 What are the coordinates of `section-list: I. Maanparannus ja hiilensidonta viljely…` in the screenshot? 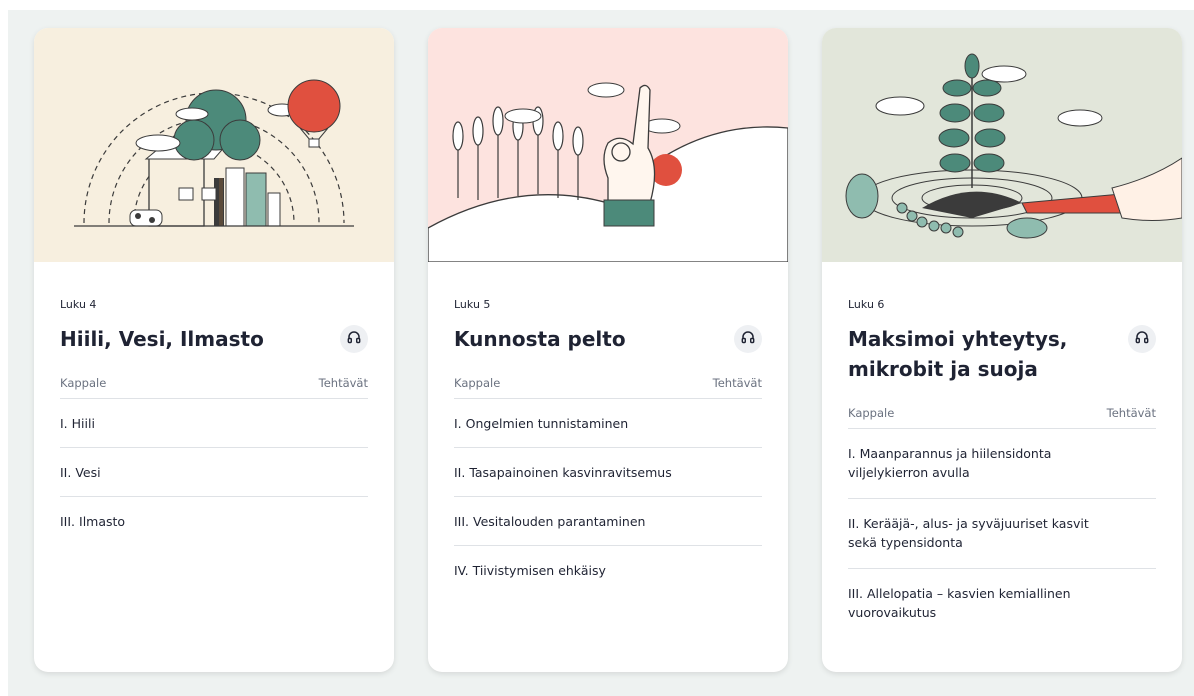 It's located at (1002, 533).